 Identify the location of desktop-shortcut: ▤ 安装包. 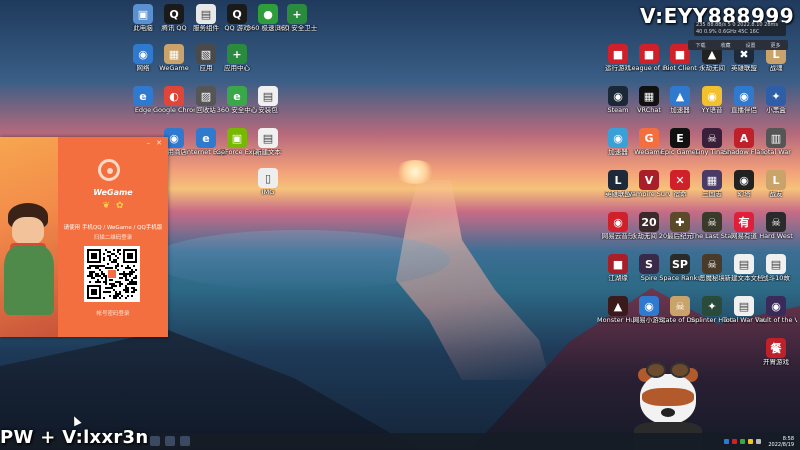
(268, 100).